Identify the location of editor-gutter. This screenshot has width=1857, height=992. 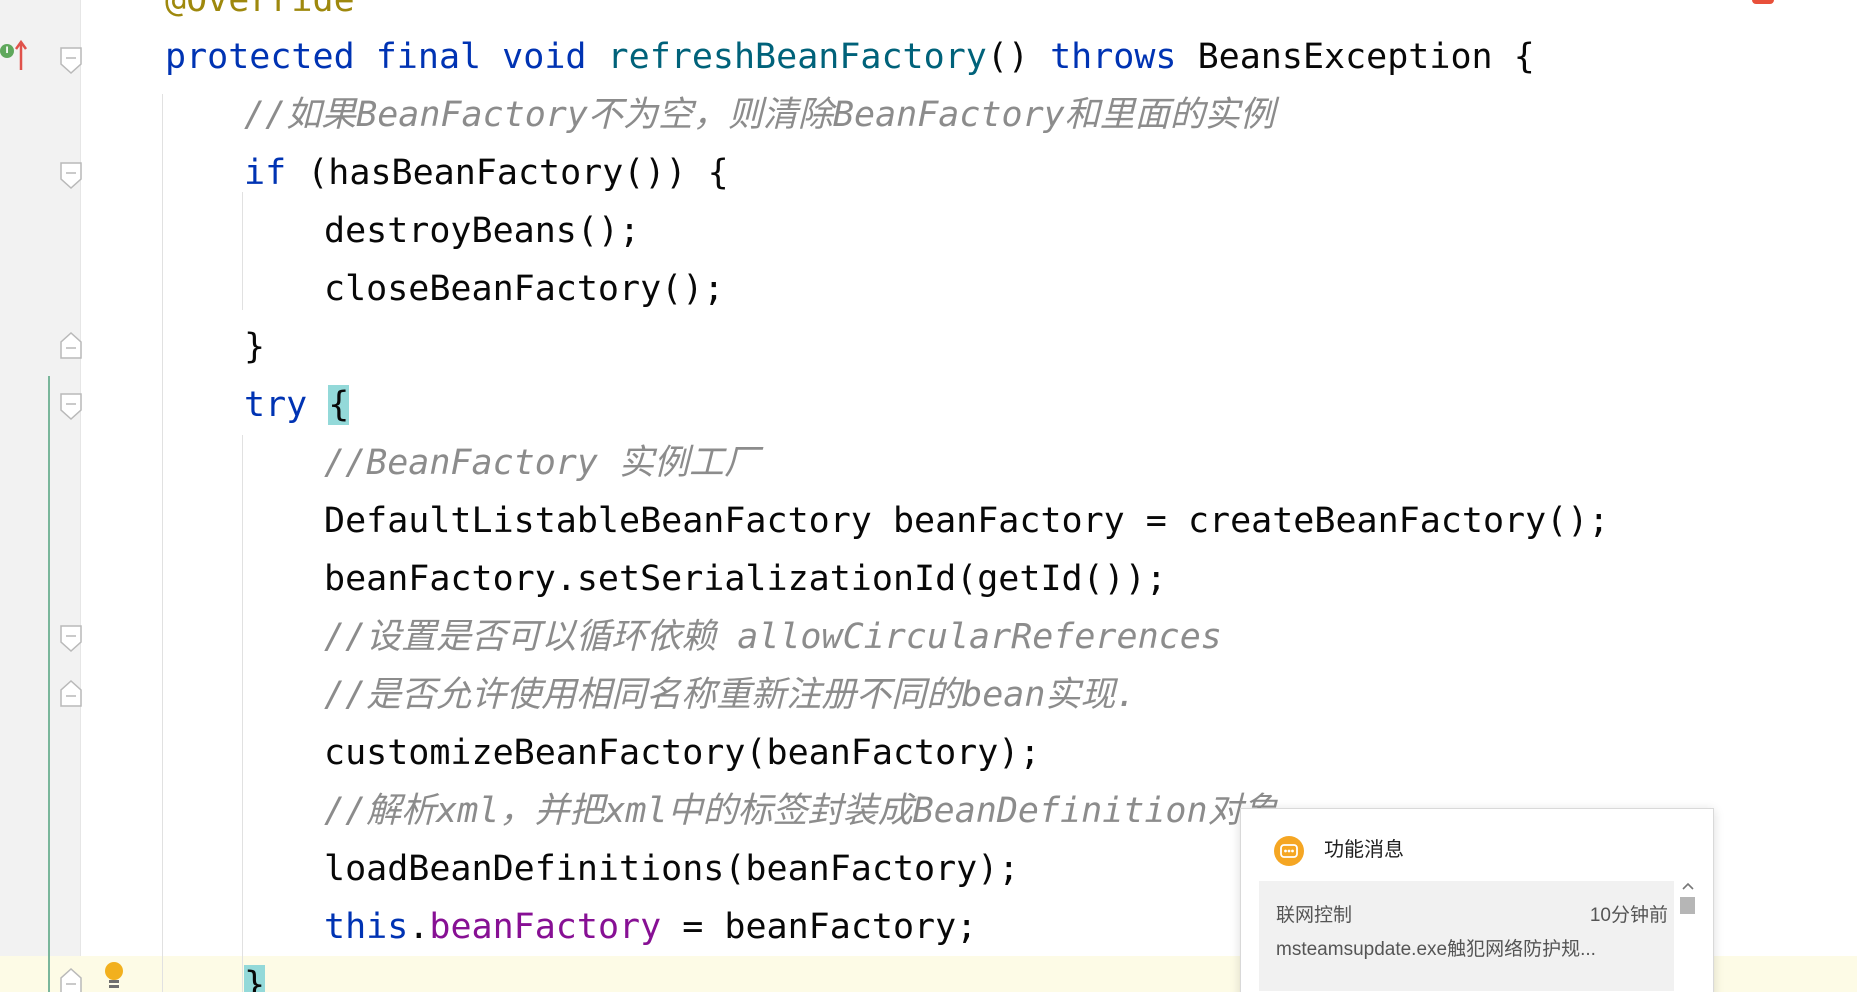
(40, 496).